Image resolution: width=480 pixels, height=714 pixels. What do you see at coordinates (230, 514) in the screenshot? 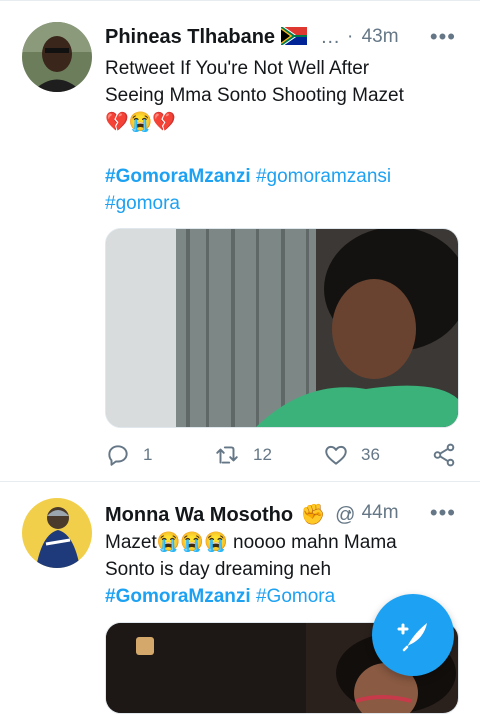
I see `author-name: Monna Wa Mosotho ✊ @` at bounding box center [230, 514].